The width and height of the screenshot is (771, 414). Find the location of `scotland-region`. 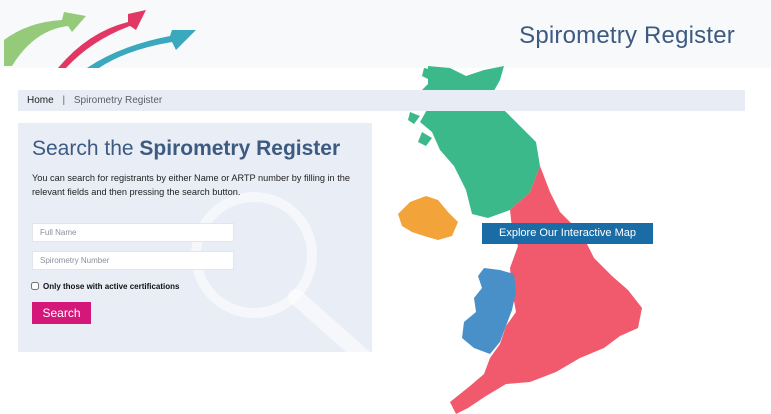

scotland-region is located at coordinates (474, 142).